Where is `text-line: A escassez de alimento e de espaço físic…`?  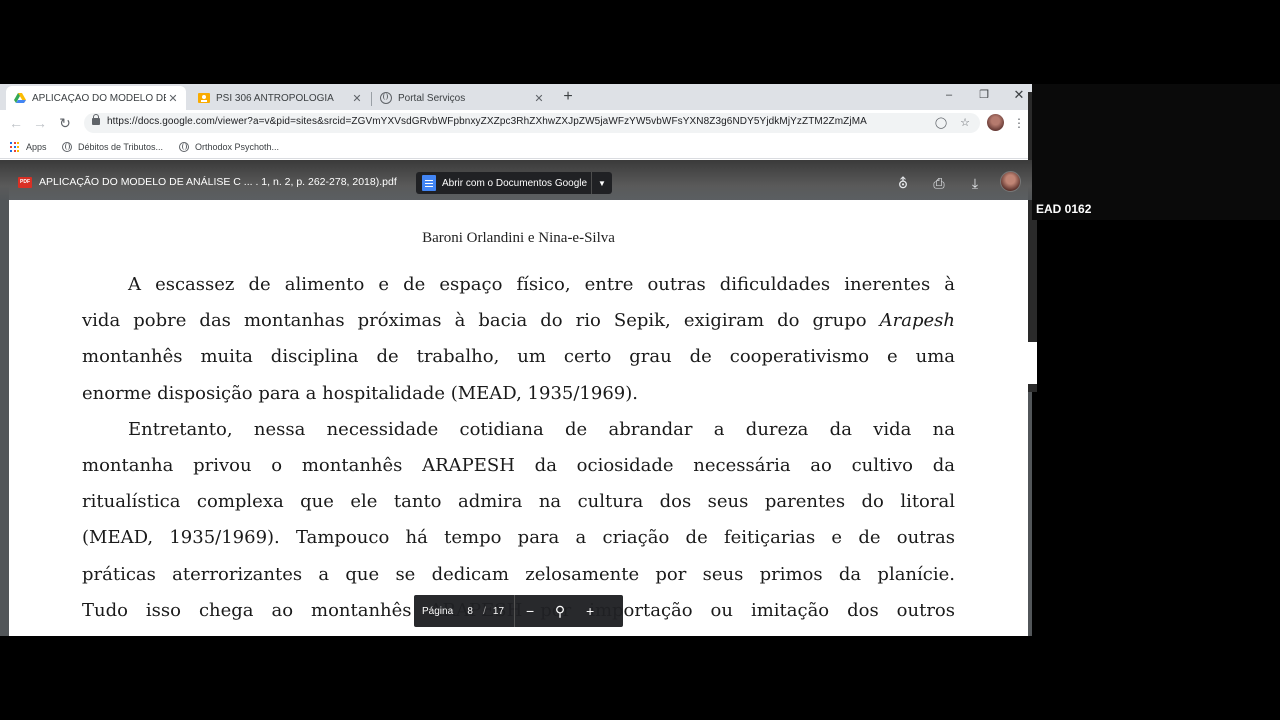 text-line: A escassez de alimento e de espaço físic… is located at coordinates (541, 284).